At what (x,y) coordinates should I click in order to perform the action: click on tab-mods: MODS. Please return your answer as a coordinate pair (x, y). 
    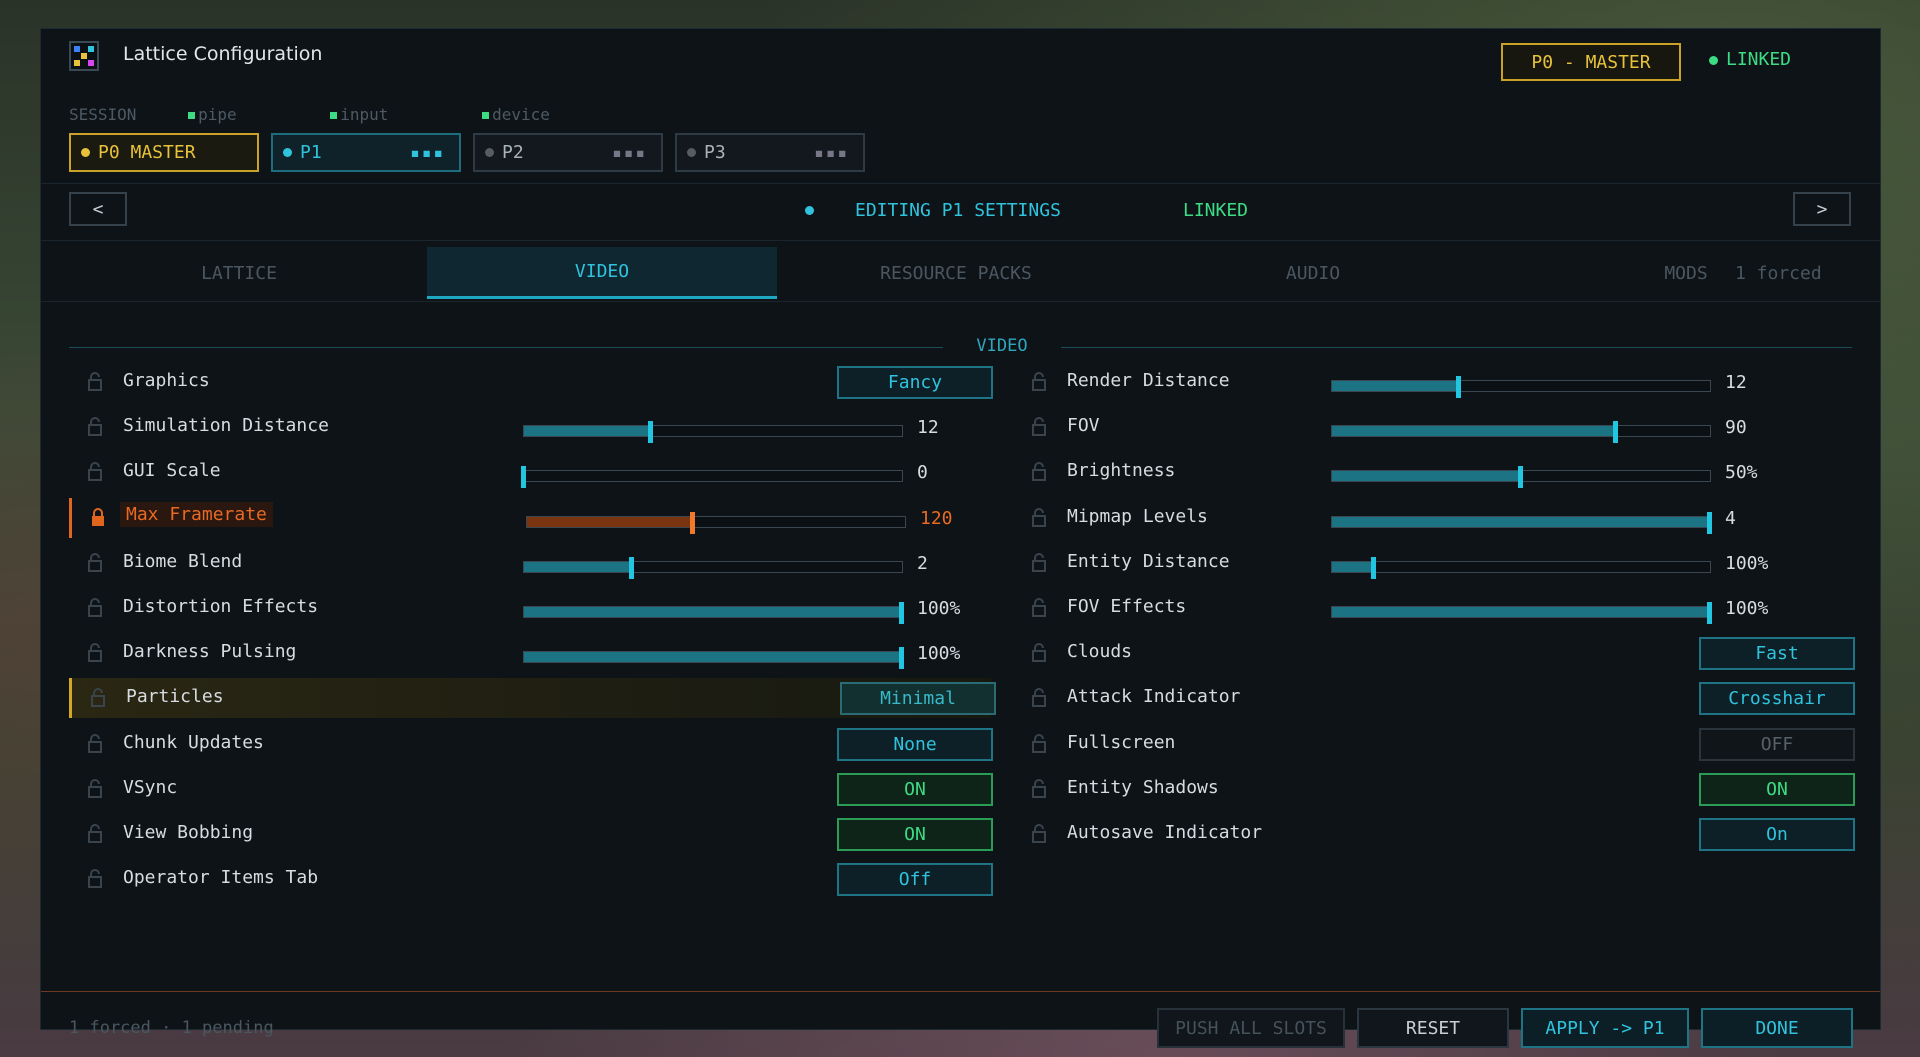
    Looking at the image, I should click on (1686, 273).